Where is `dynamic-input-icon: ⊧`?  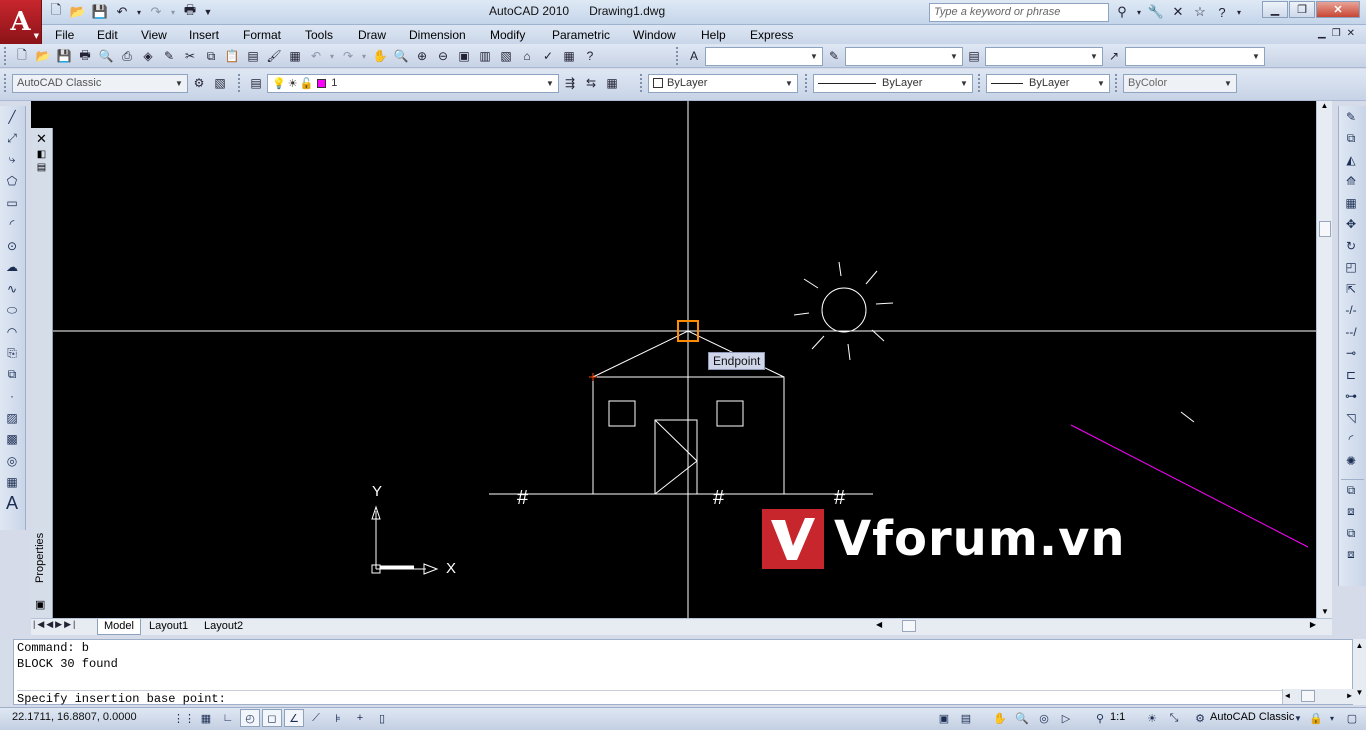 dynamic-input-icon: ⊧ is located at coordinates (338, 718).